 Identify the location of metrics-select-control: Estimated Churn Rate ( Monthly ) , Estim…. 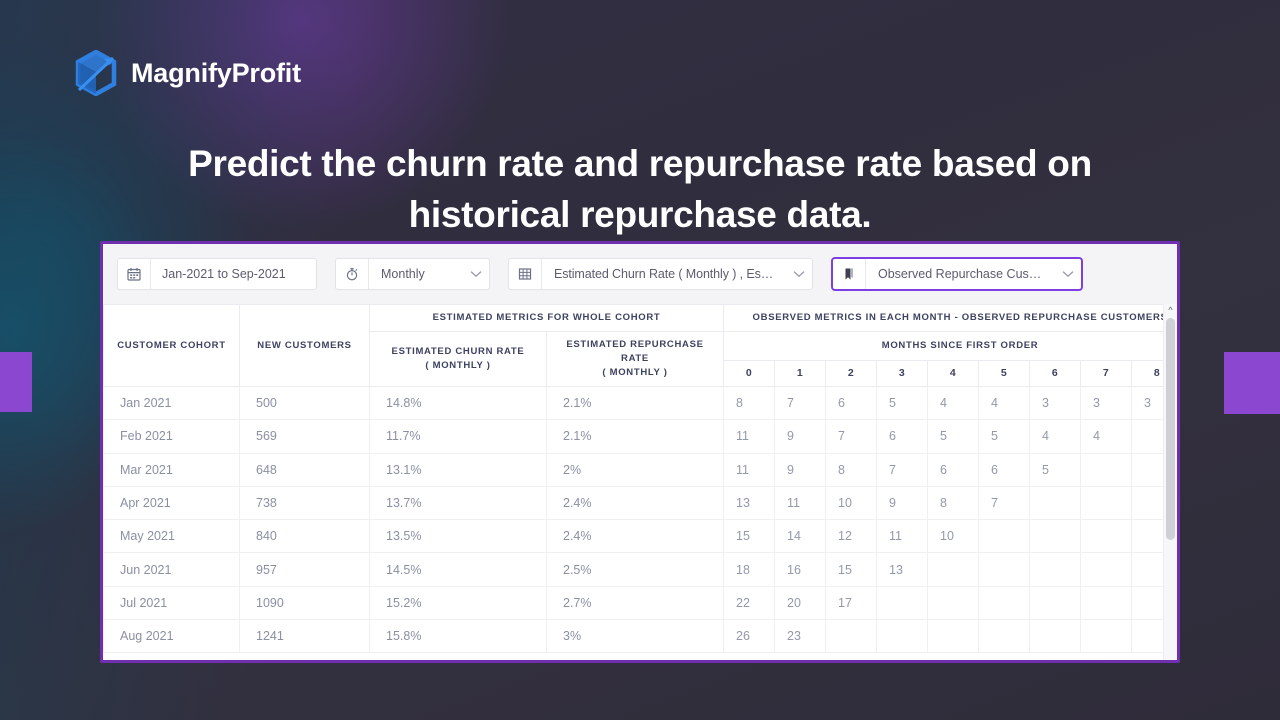
(660, 274).